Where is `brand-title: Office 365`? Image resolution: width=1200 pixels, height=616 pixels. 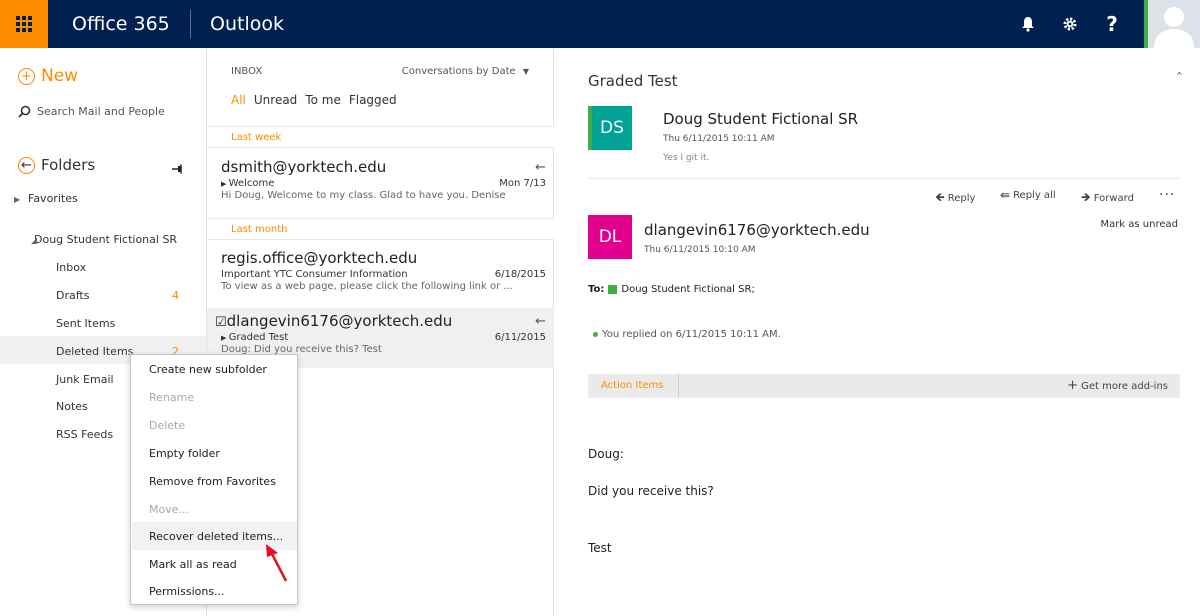
brand-title: Office 365 is located at coordinates (121, 24).